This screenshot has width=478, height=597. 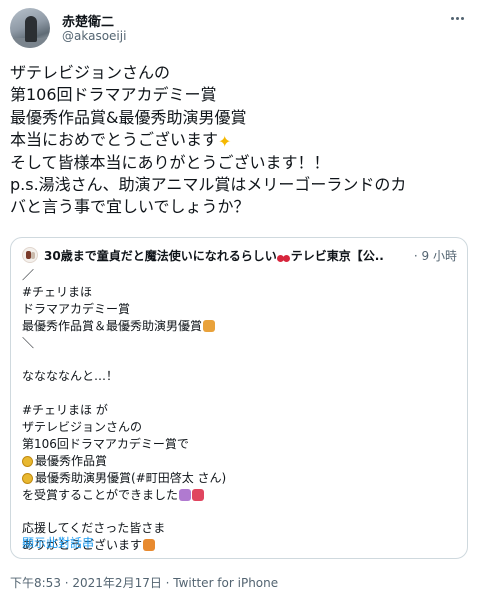 I want to click on quoted-line: ＼, so click(x=28, y=342).